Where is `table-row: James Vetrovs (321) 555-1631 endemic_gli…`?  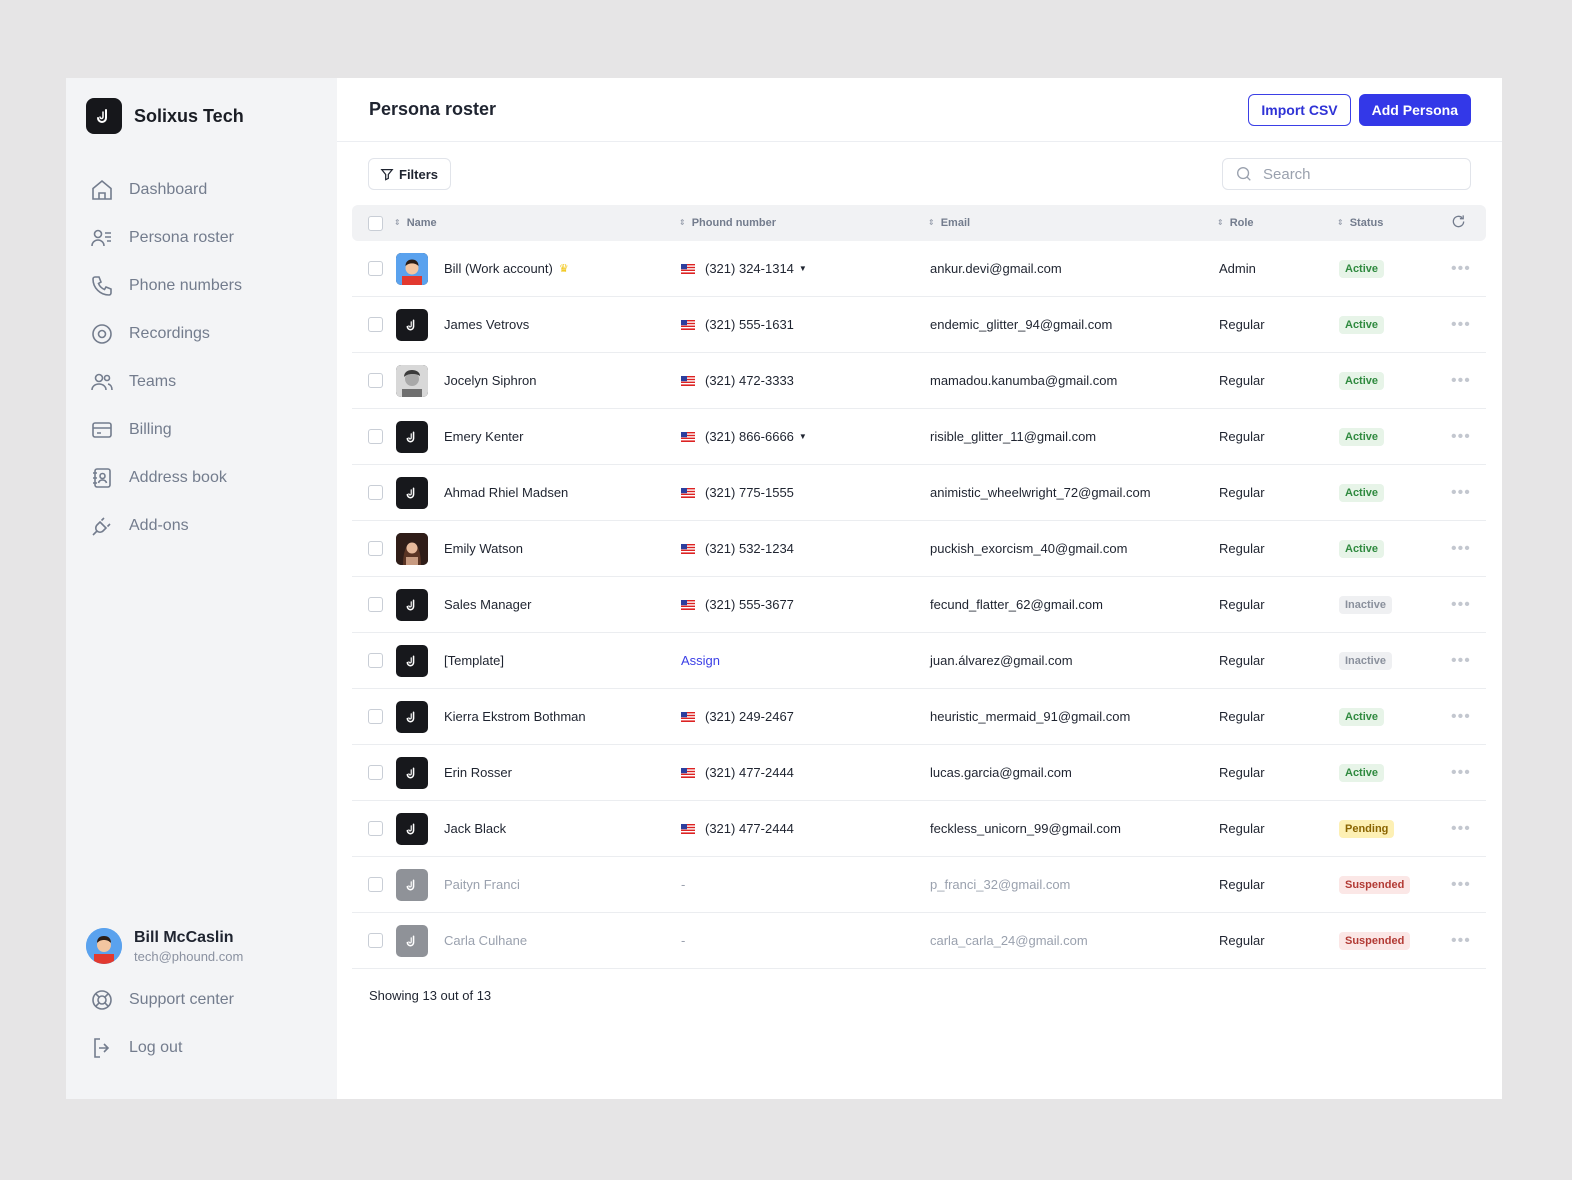
table-row: James Vetrovs (321) 555-1631 endemic_gli… is located at coordinates (919, 325).